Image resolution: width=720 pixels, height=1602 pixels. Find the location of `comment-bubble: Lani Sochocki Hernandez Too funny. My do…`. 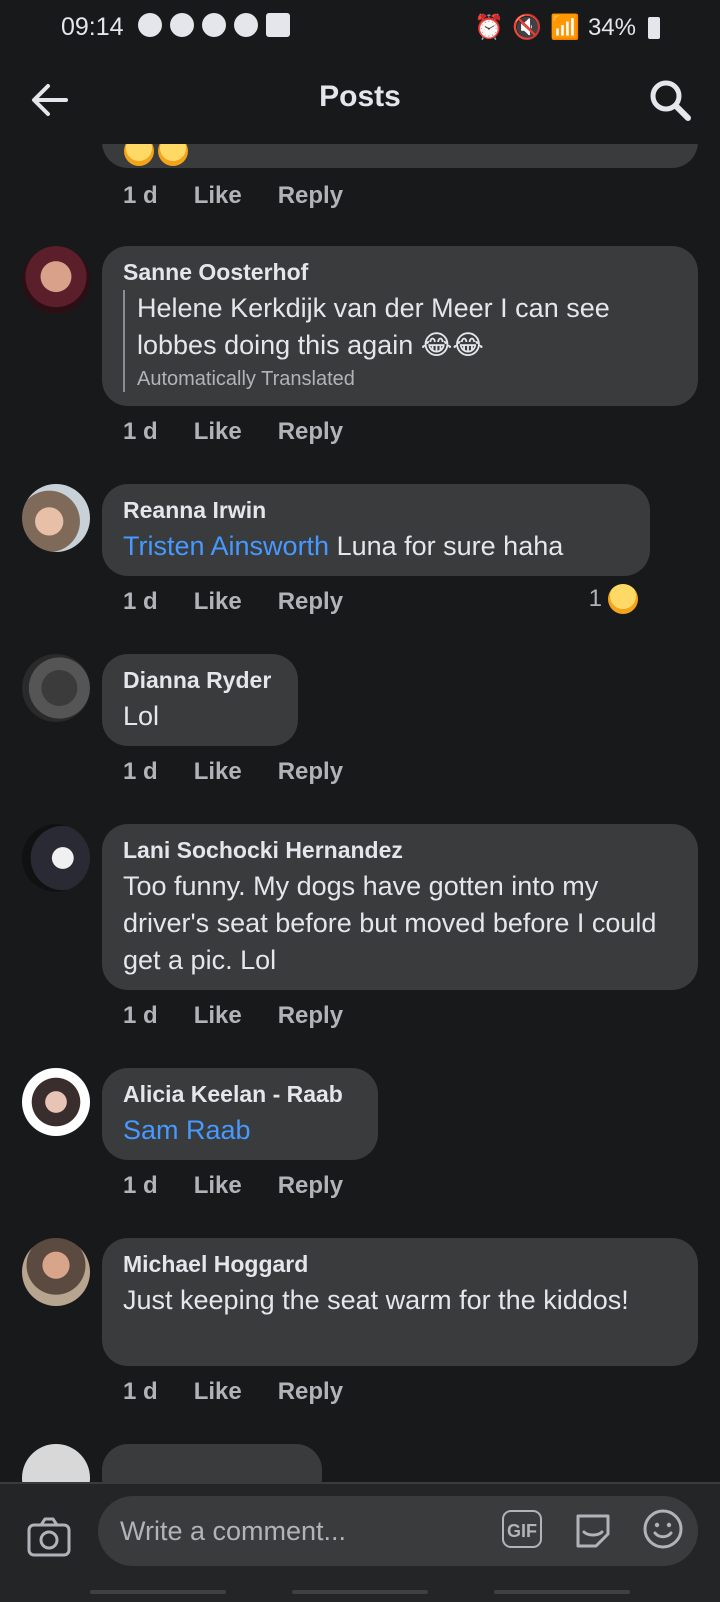

comment-bubble: Lani Sochocki Hernandez Too funny. My do… is located at coordinates (400, 907).